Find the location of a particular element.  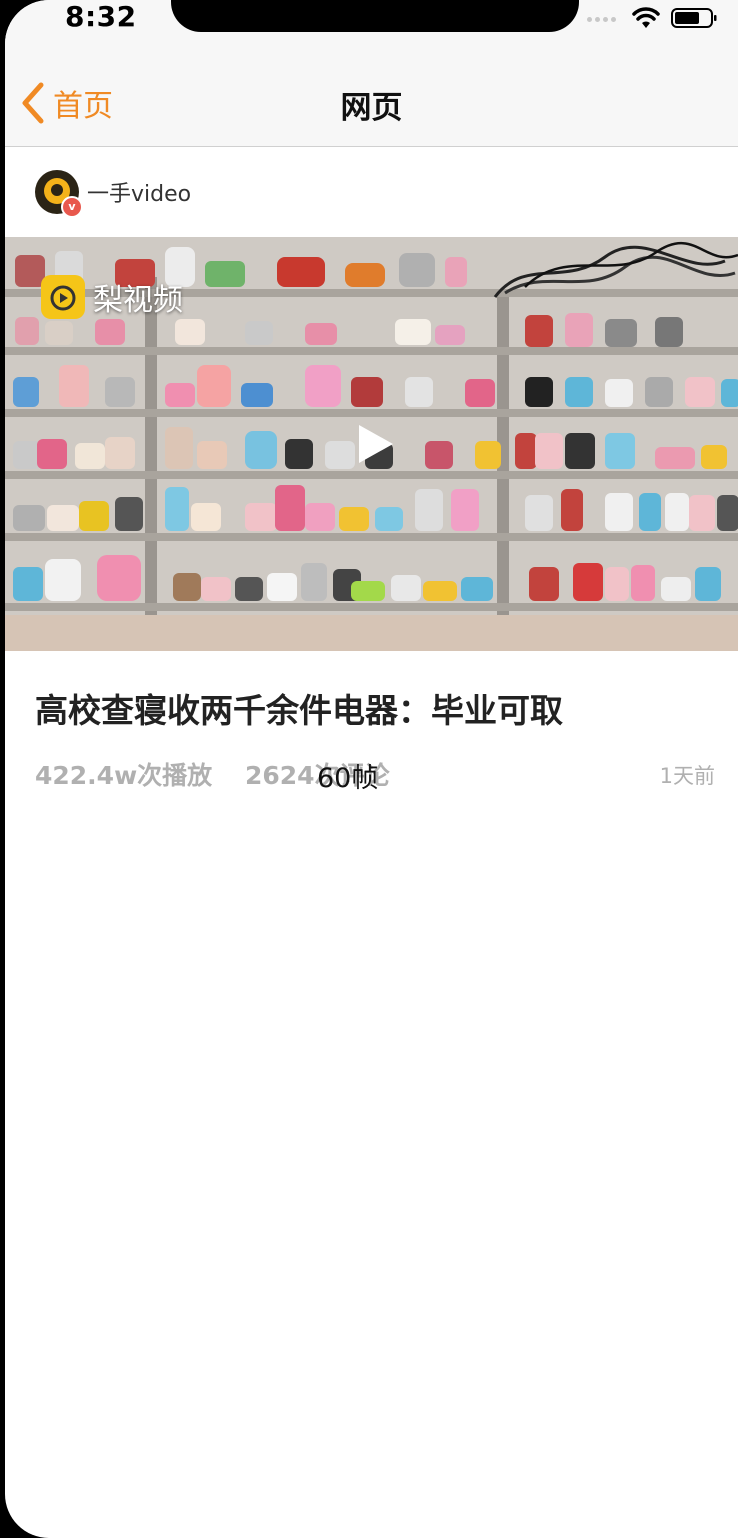

navigation-bar: 首页 网页 is located at coordinates (371, 103).